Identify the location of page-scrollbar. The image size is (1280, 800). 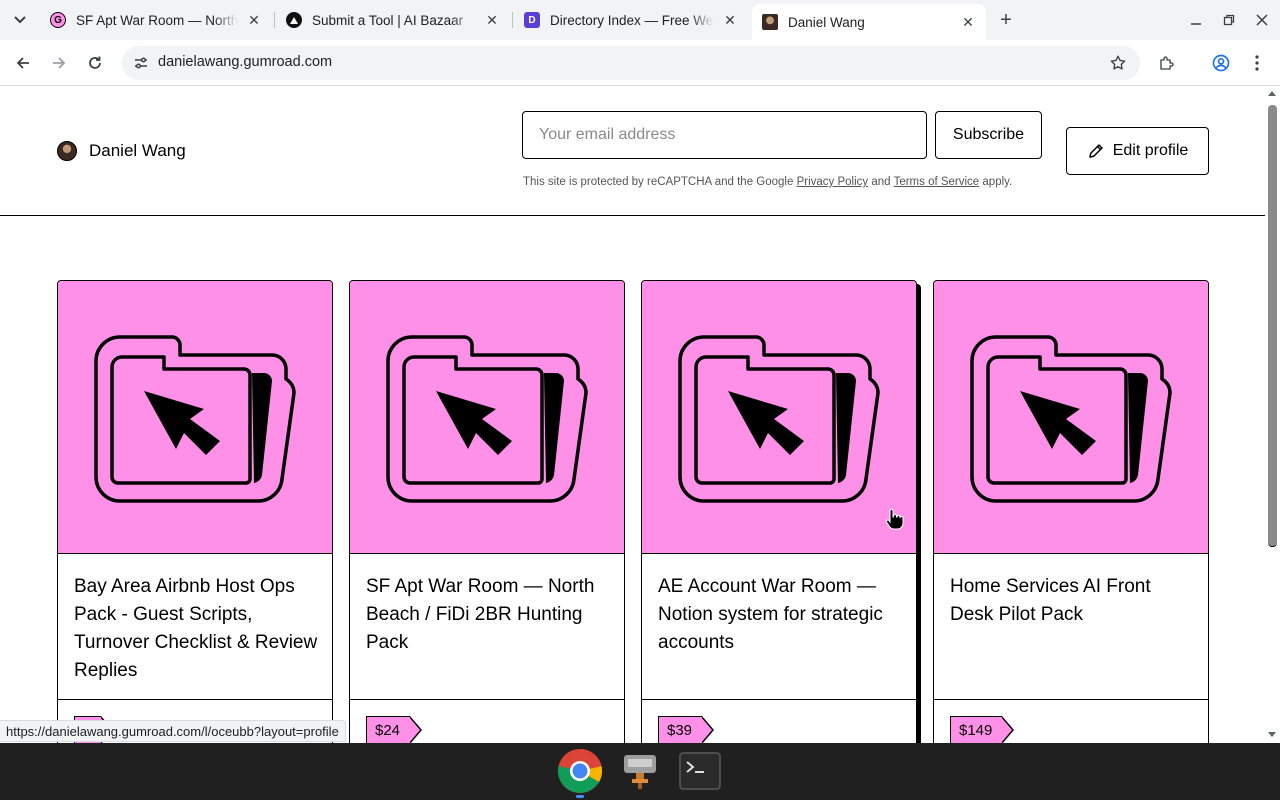
(1272, 415).